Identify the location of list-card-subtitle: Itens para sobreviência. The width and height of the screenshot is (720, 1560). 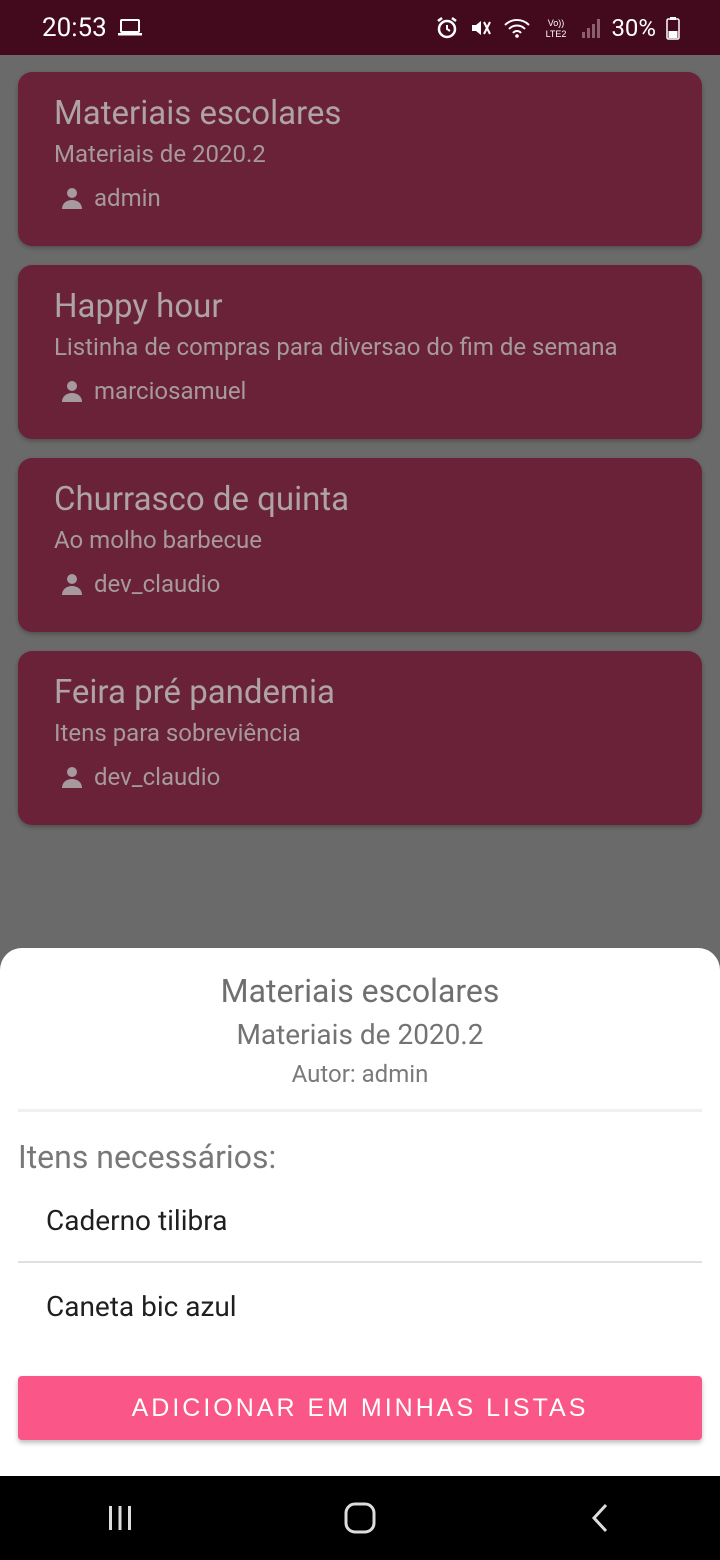
(177, 733).